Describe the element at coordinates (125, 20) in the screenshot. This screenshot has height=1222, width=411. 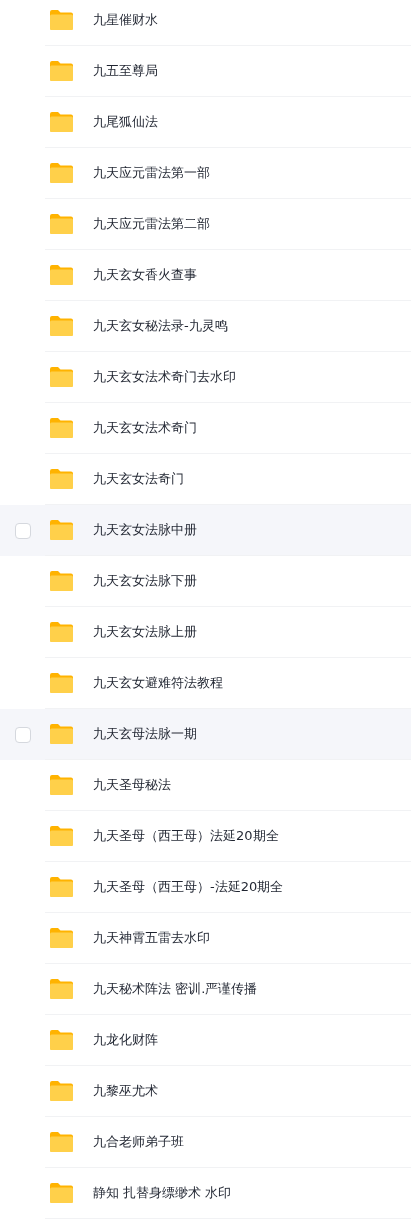
I see `folder-name: 九星催财水` at that location.